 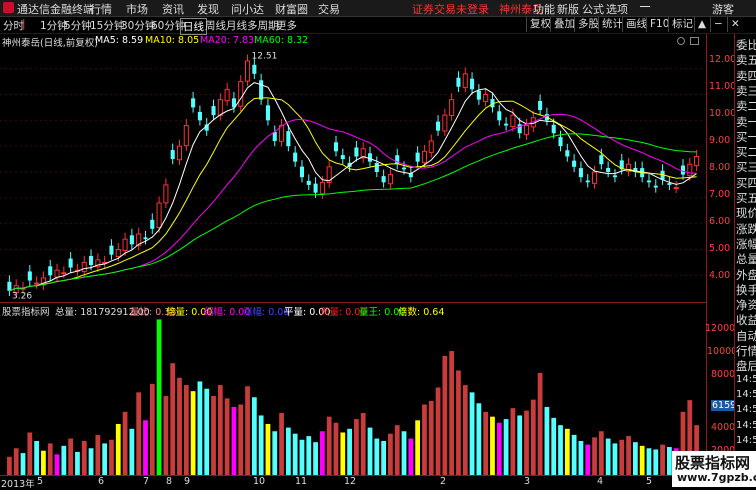 I want to click on menu-caifuquan: 财富圈, so click(x=291, y=9).